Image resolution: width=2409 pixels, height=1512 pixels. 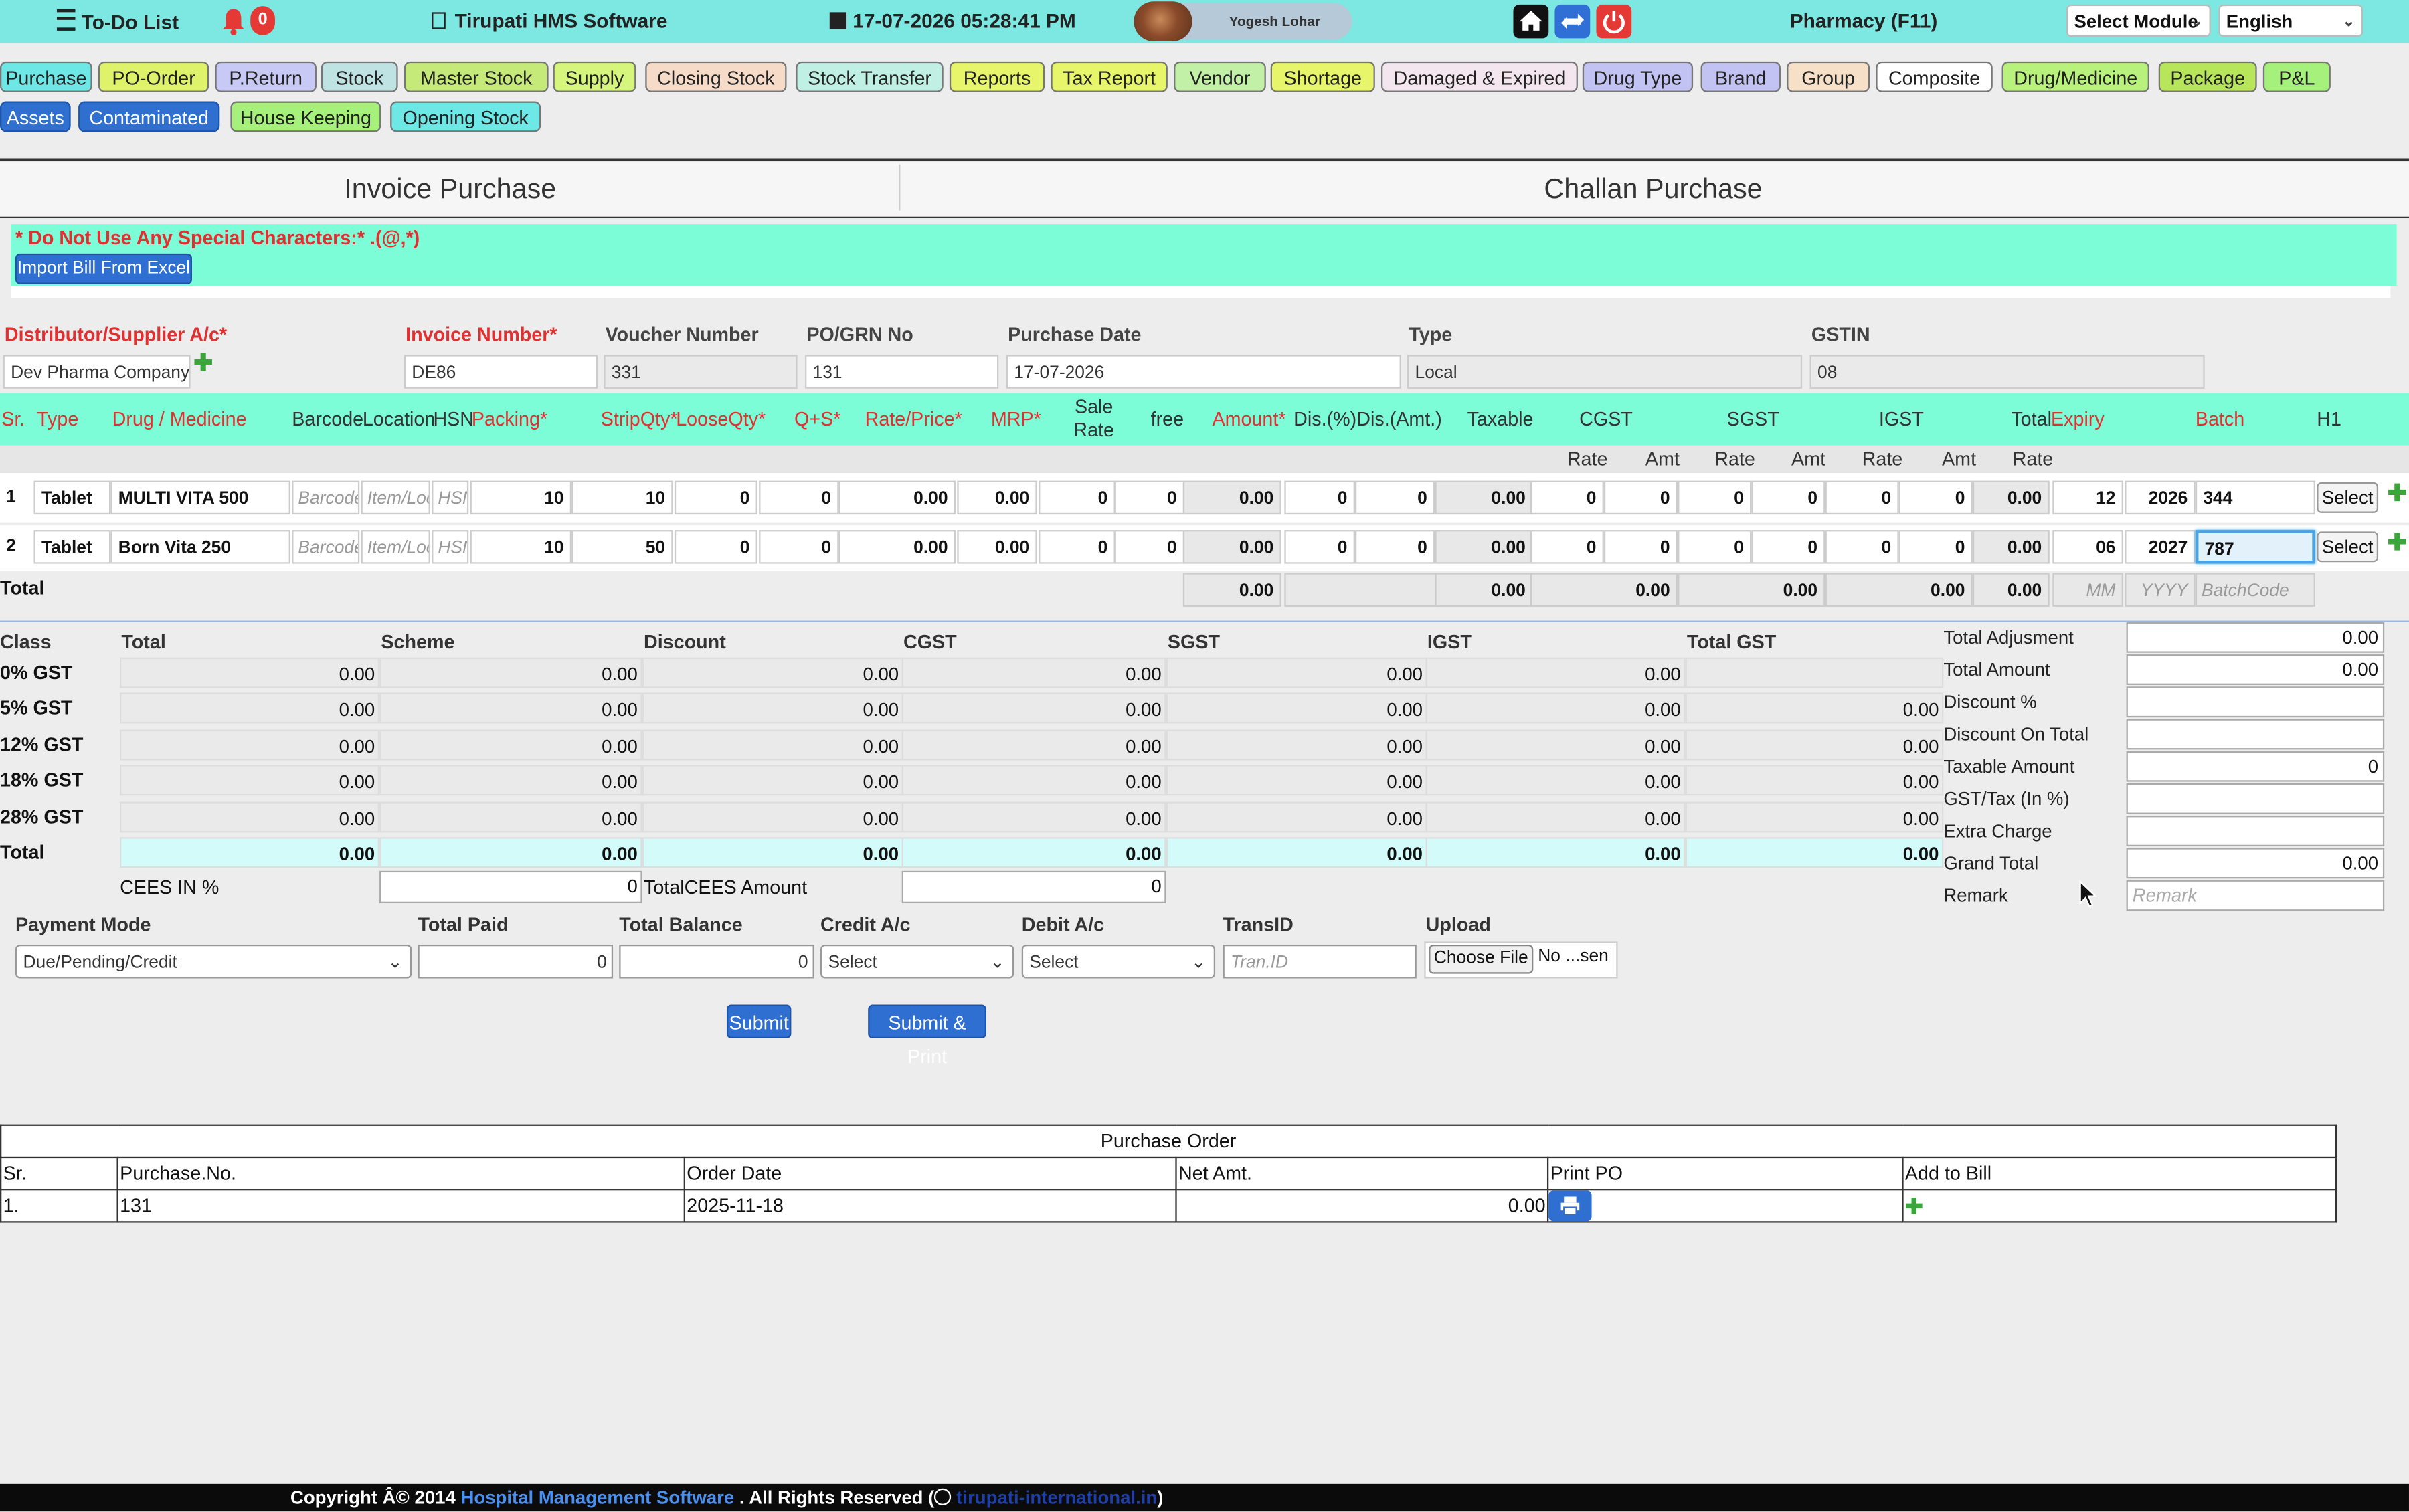 What do you see at coordinates (1531, 21) in the screenshot?
I see `home-button` at bounding box center [1531, 21].